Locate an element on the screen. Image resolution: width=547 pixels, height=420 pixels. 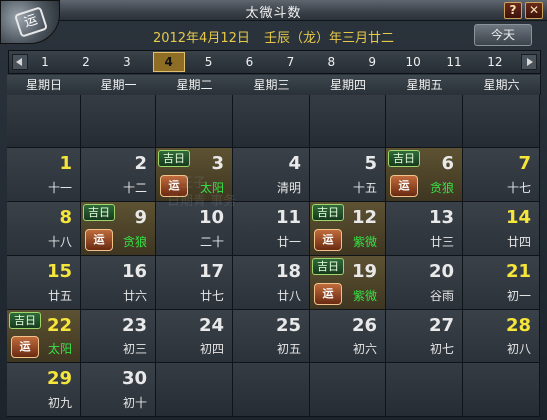
weekday-0: 星期日 is located at coordinates (44, 85).